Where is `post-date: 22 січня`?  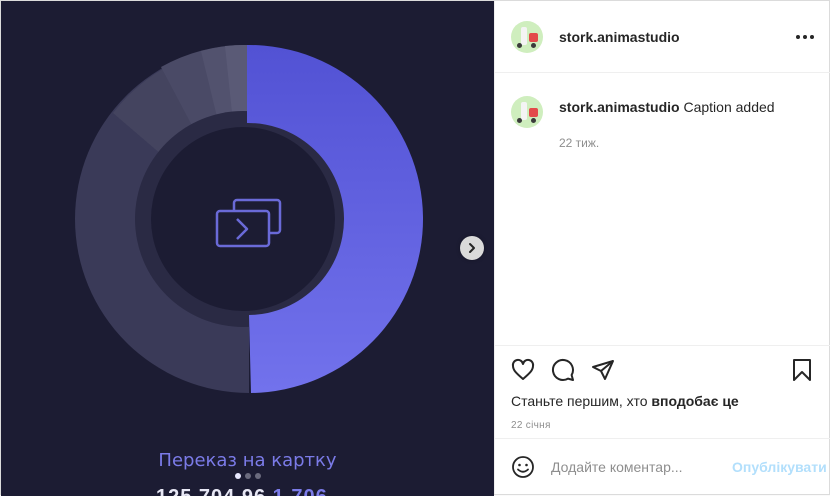 post-date: 22 січня is located at coordinates (662, 425).